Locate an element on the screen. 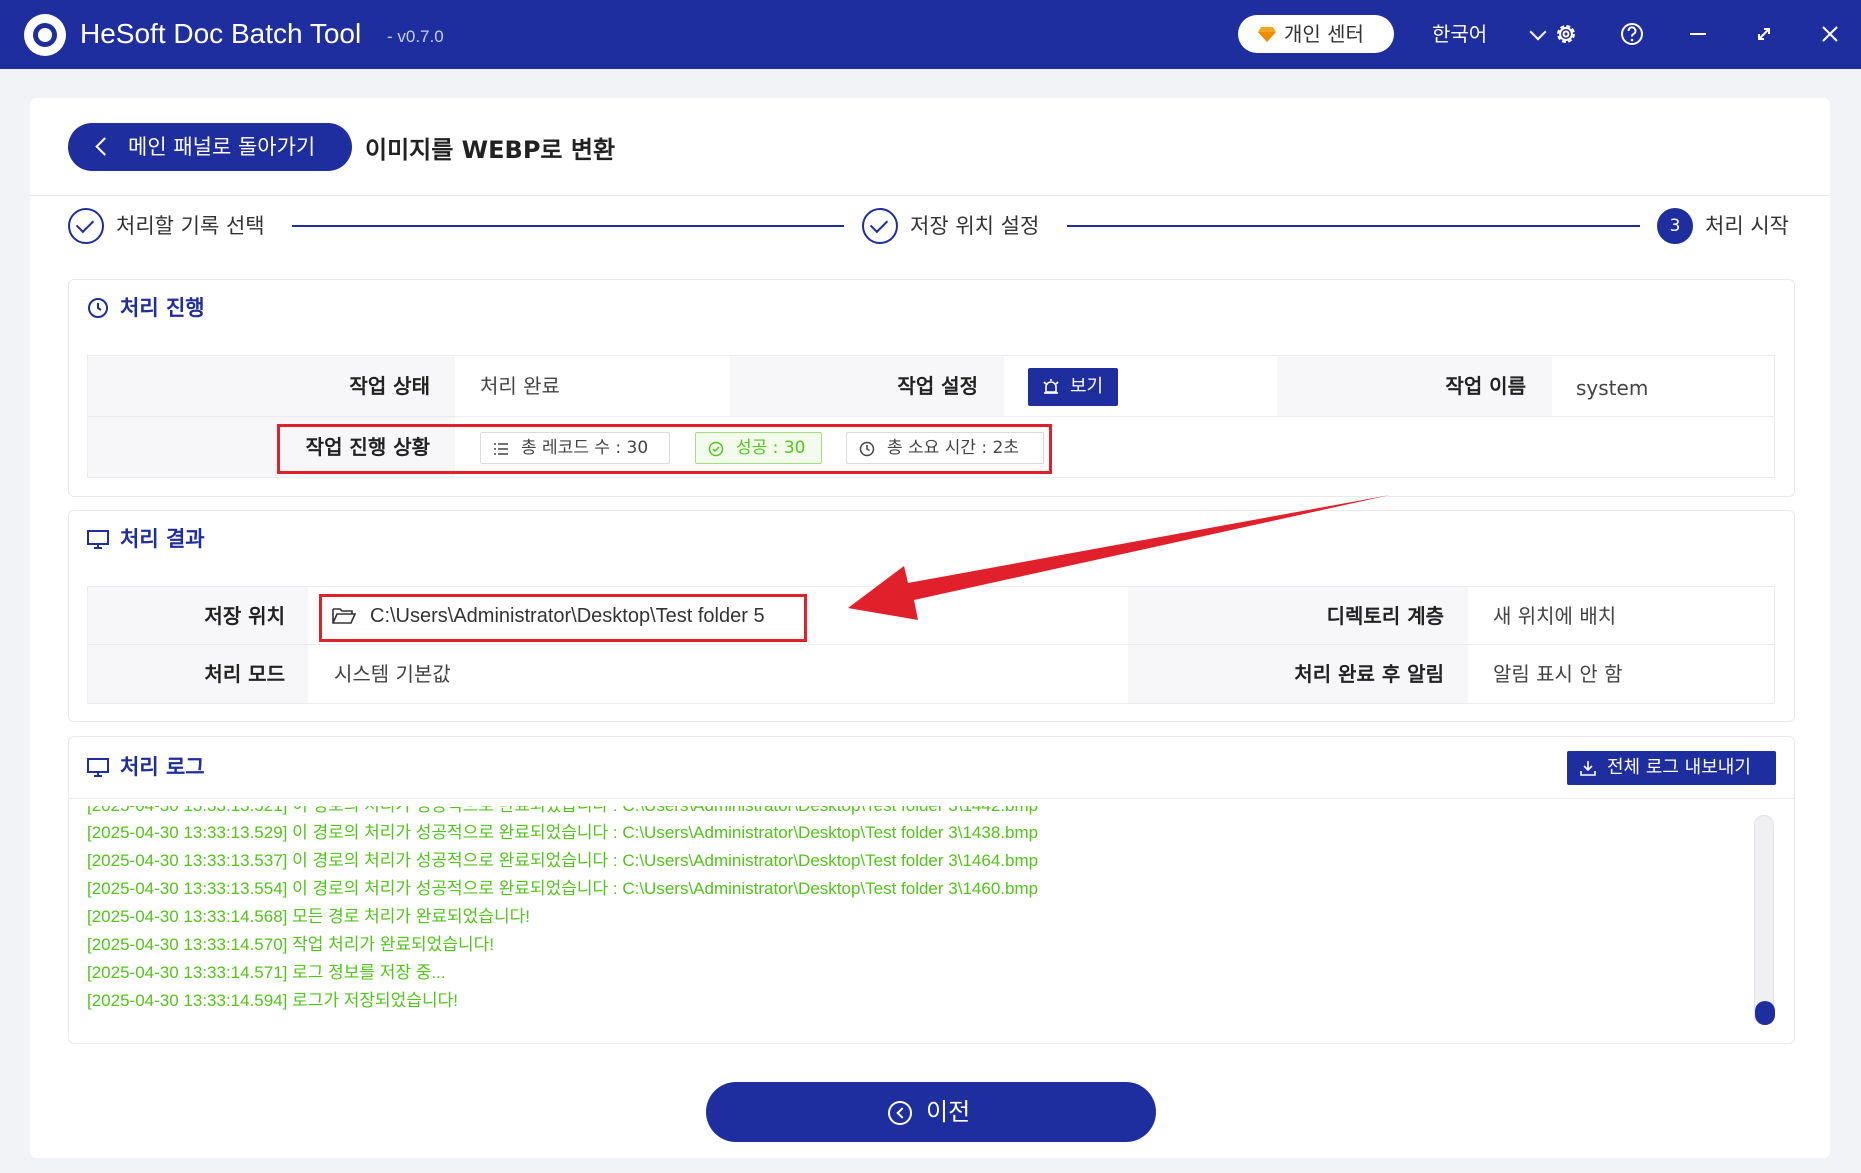 Image resolution: width=1861 pixels, height=1173 pixels. export-button-label: 전체 로그 내보내기 is located at coordinates (1679, 767).